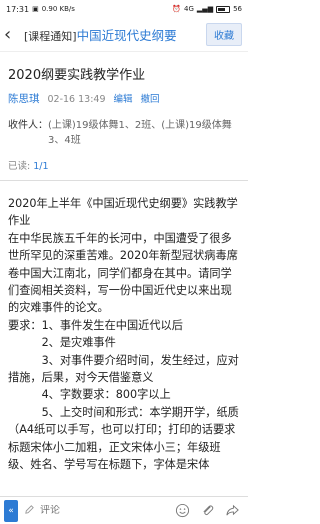 The image size is (320, 524). I want to click on share-icon, so click(232, 510).